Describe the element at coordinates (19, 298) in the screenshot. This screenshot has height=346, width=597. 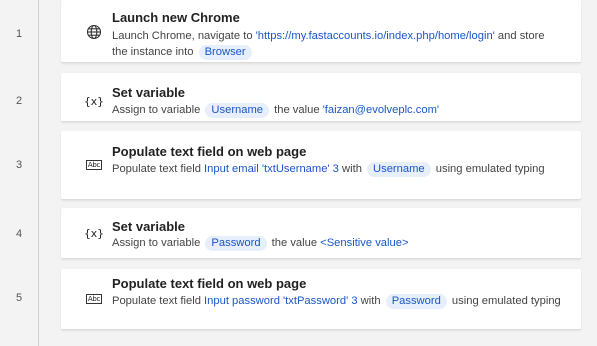
I see `line-number: 5` at that location.